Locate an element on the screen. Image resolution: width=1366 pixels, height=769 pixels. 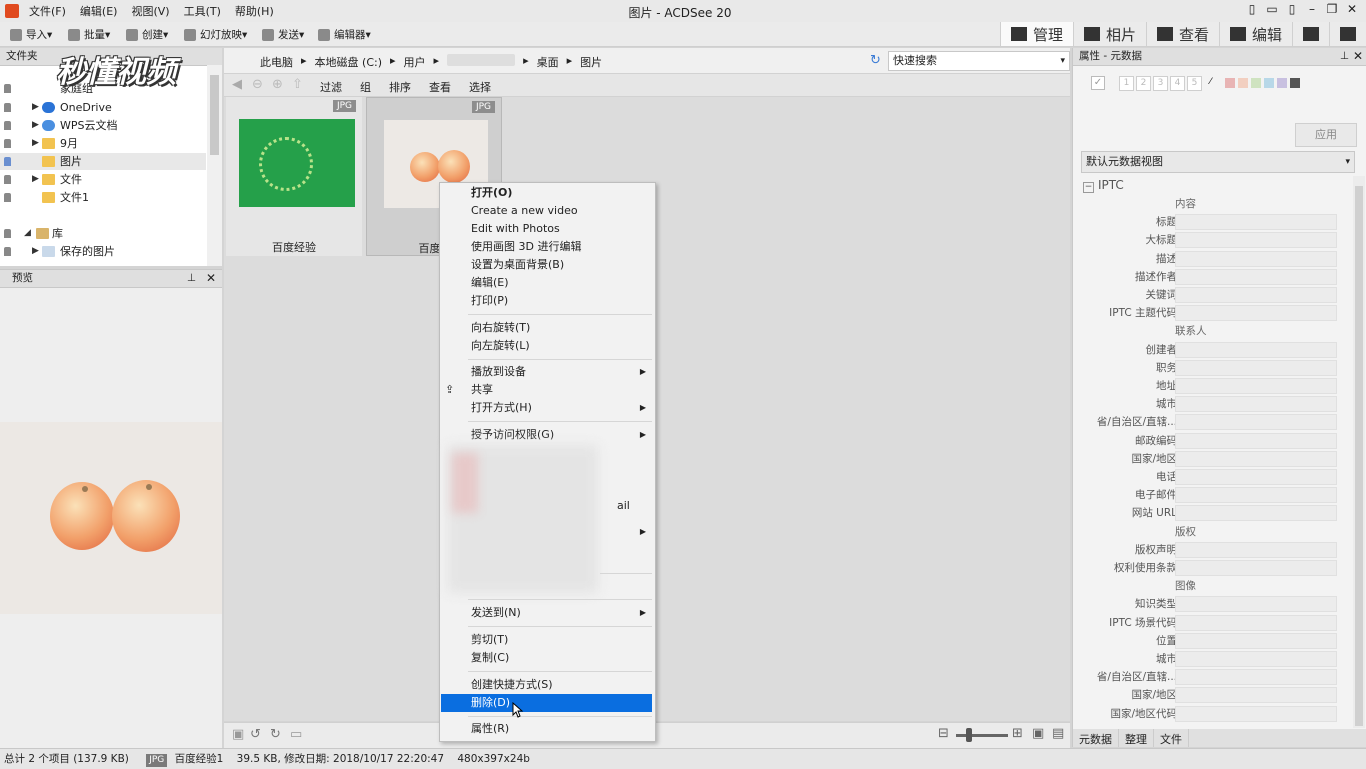
menu-item-edit-with-photos: Edit with Photos is located at coordinates (546, 229).